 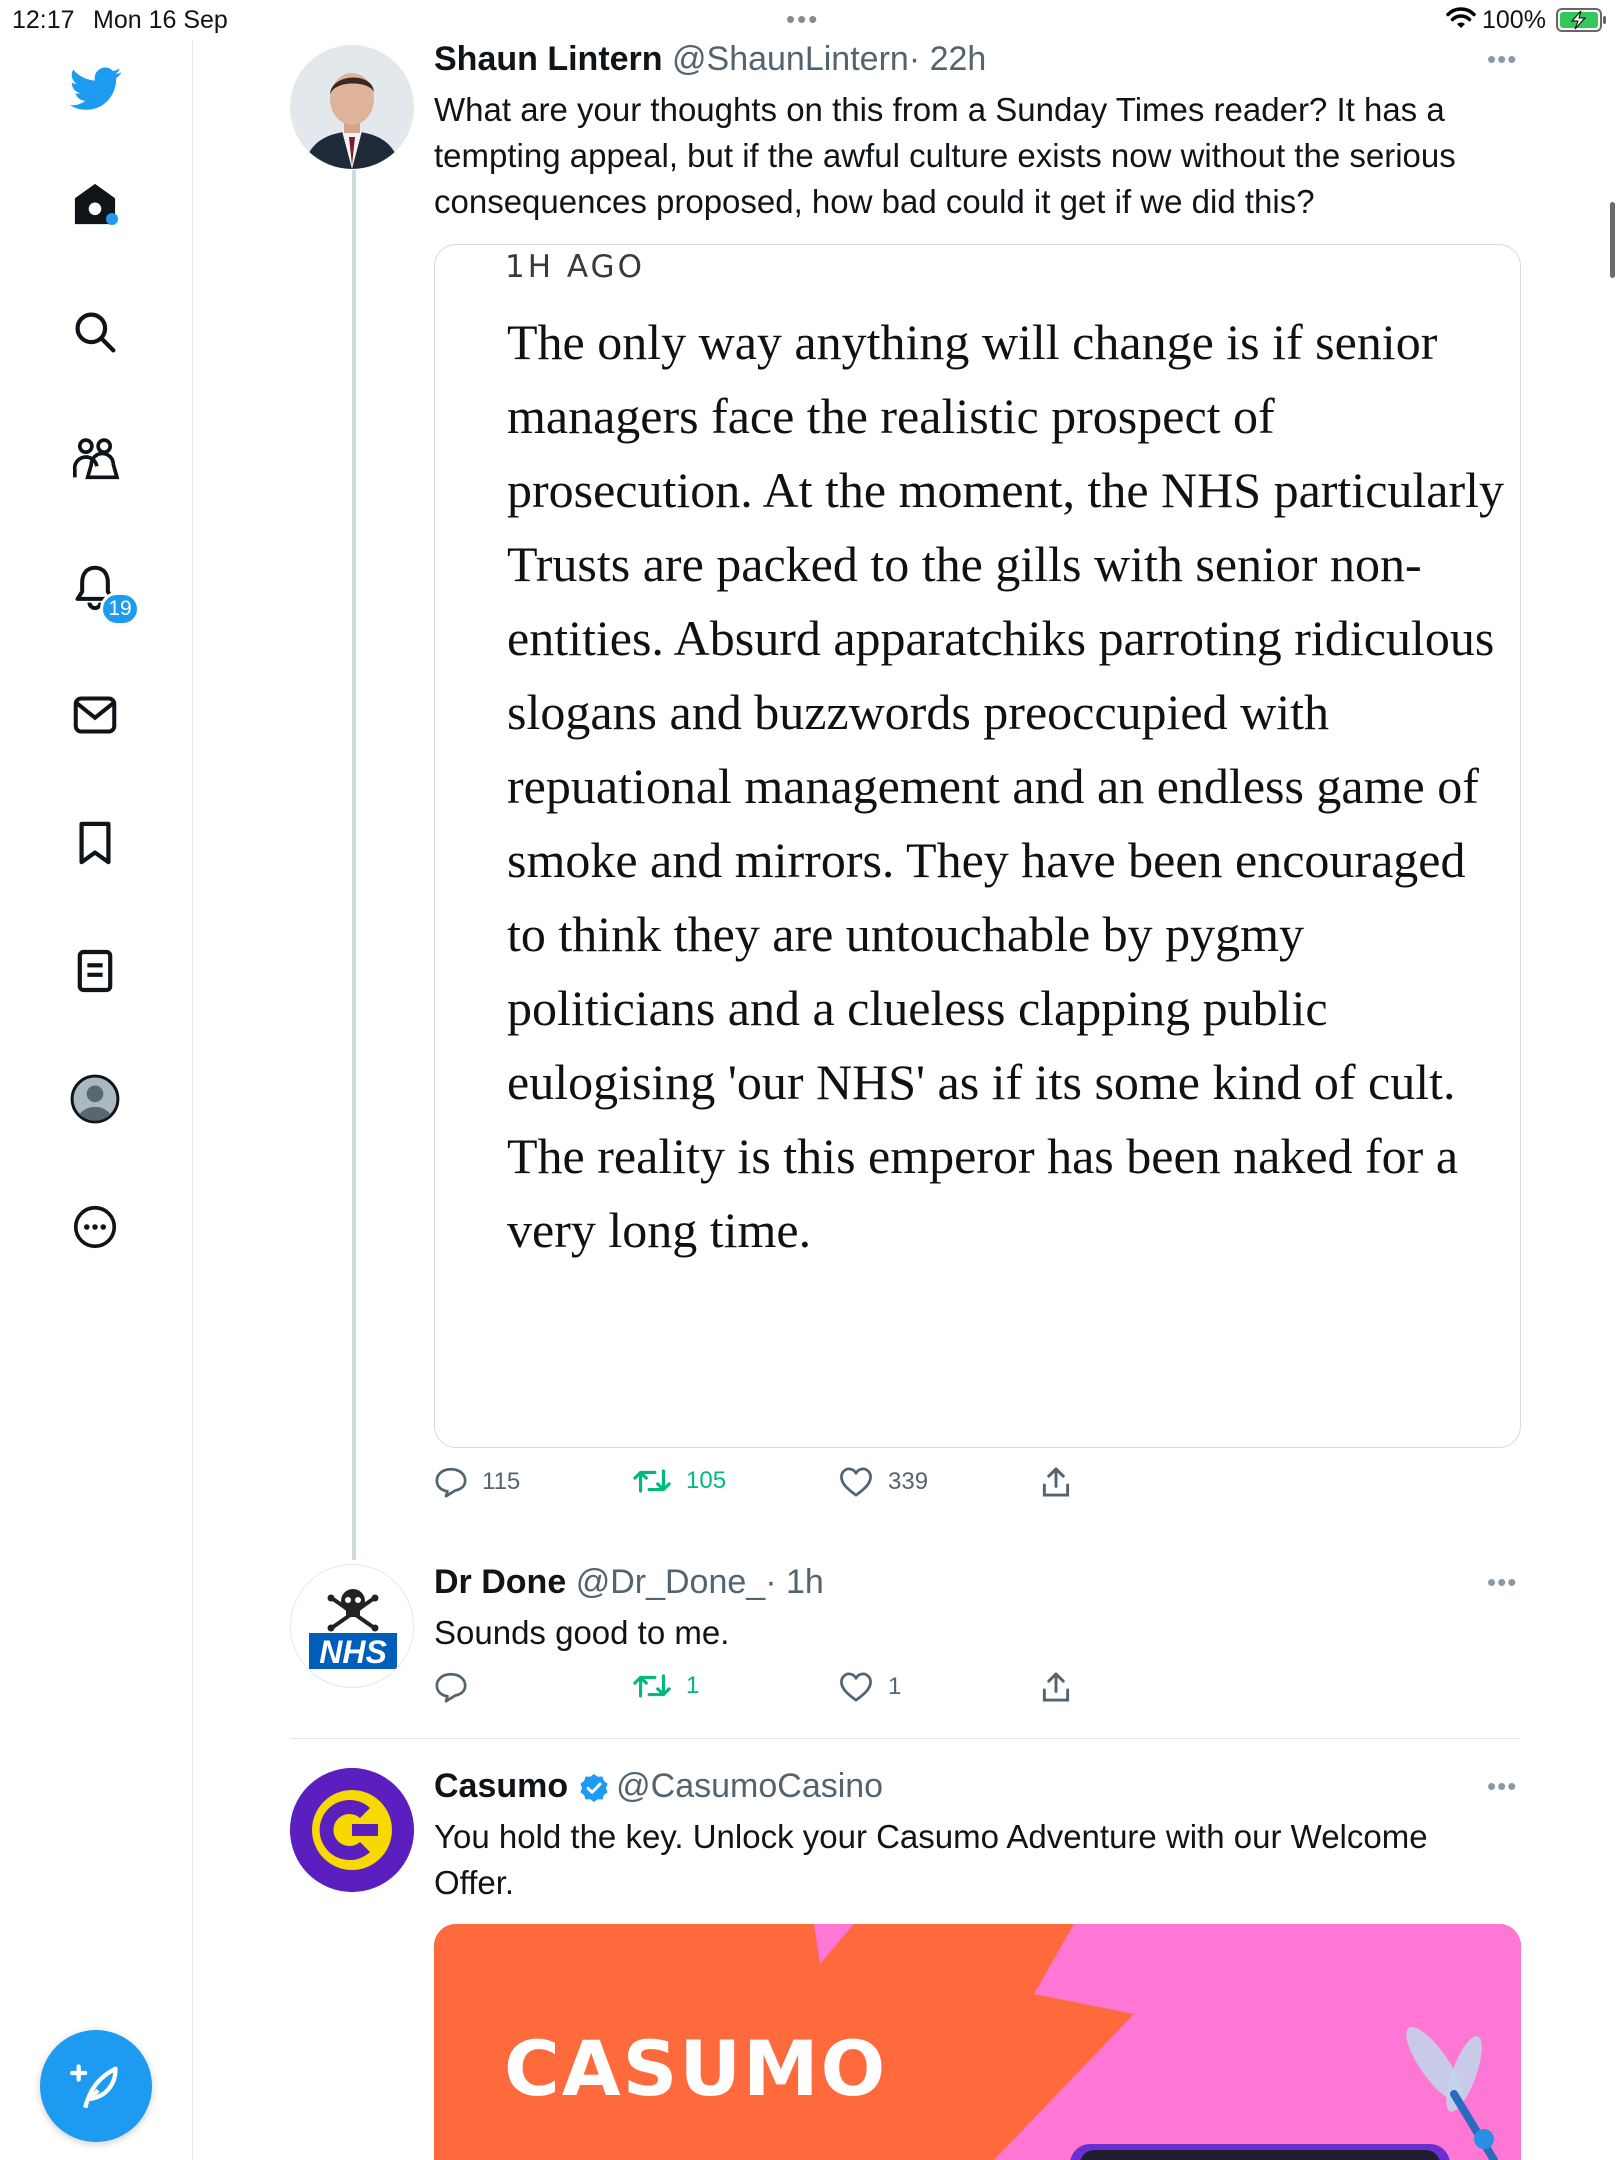 What do you see at coordinates (112, 219) in the screenshot?
I see `home-unread-dot` at bounding box center [112, 219].